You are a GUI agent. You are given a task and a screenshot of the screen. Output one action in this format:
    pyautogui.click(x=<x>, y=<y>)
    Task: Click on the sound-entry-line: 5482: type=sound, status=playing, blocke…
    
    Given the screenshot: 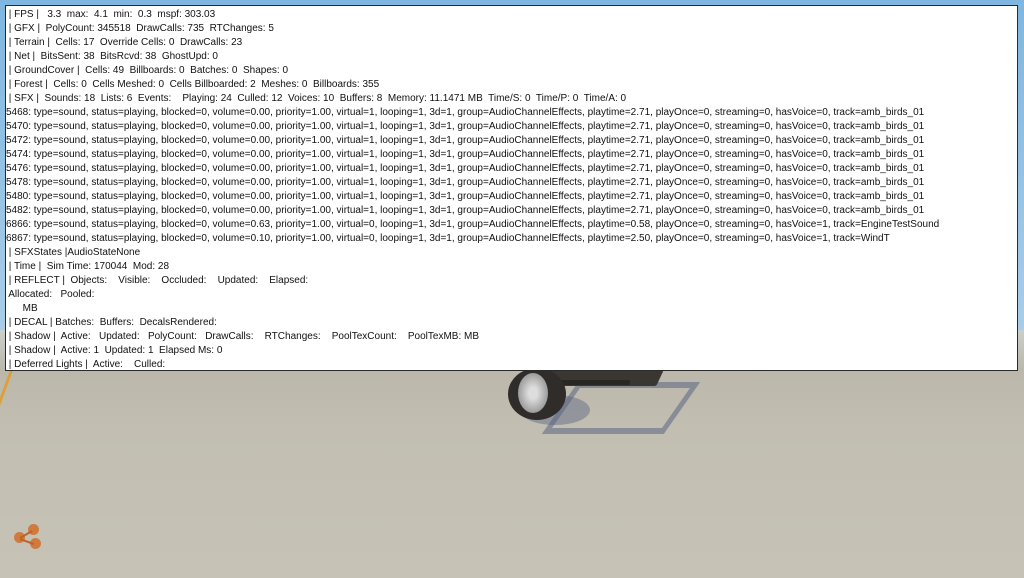 What is the action you would take?
    pyautogui.click(x=465, y=210)
    